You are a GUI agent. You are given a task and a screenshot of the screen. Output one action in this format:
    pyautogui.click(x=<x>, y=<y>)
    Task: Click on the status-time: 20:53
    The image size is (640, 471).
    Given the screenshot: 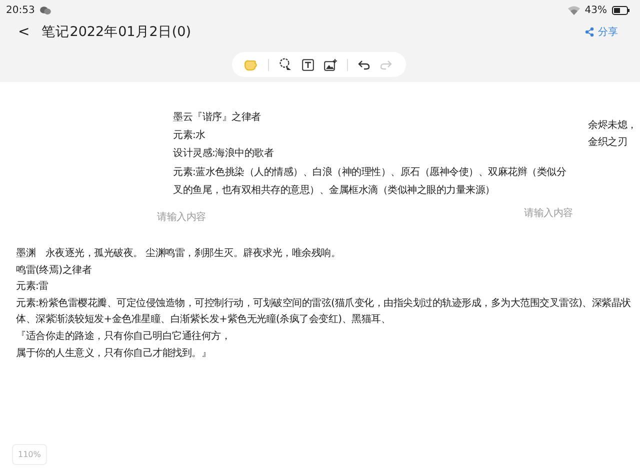 What is the action you would take?
    pyautogui.click(x=20, y=10)
    